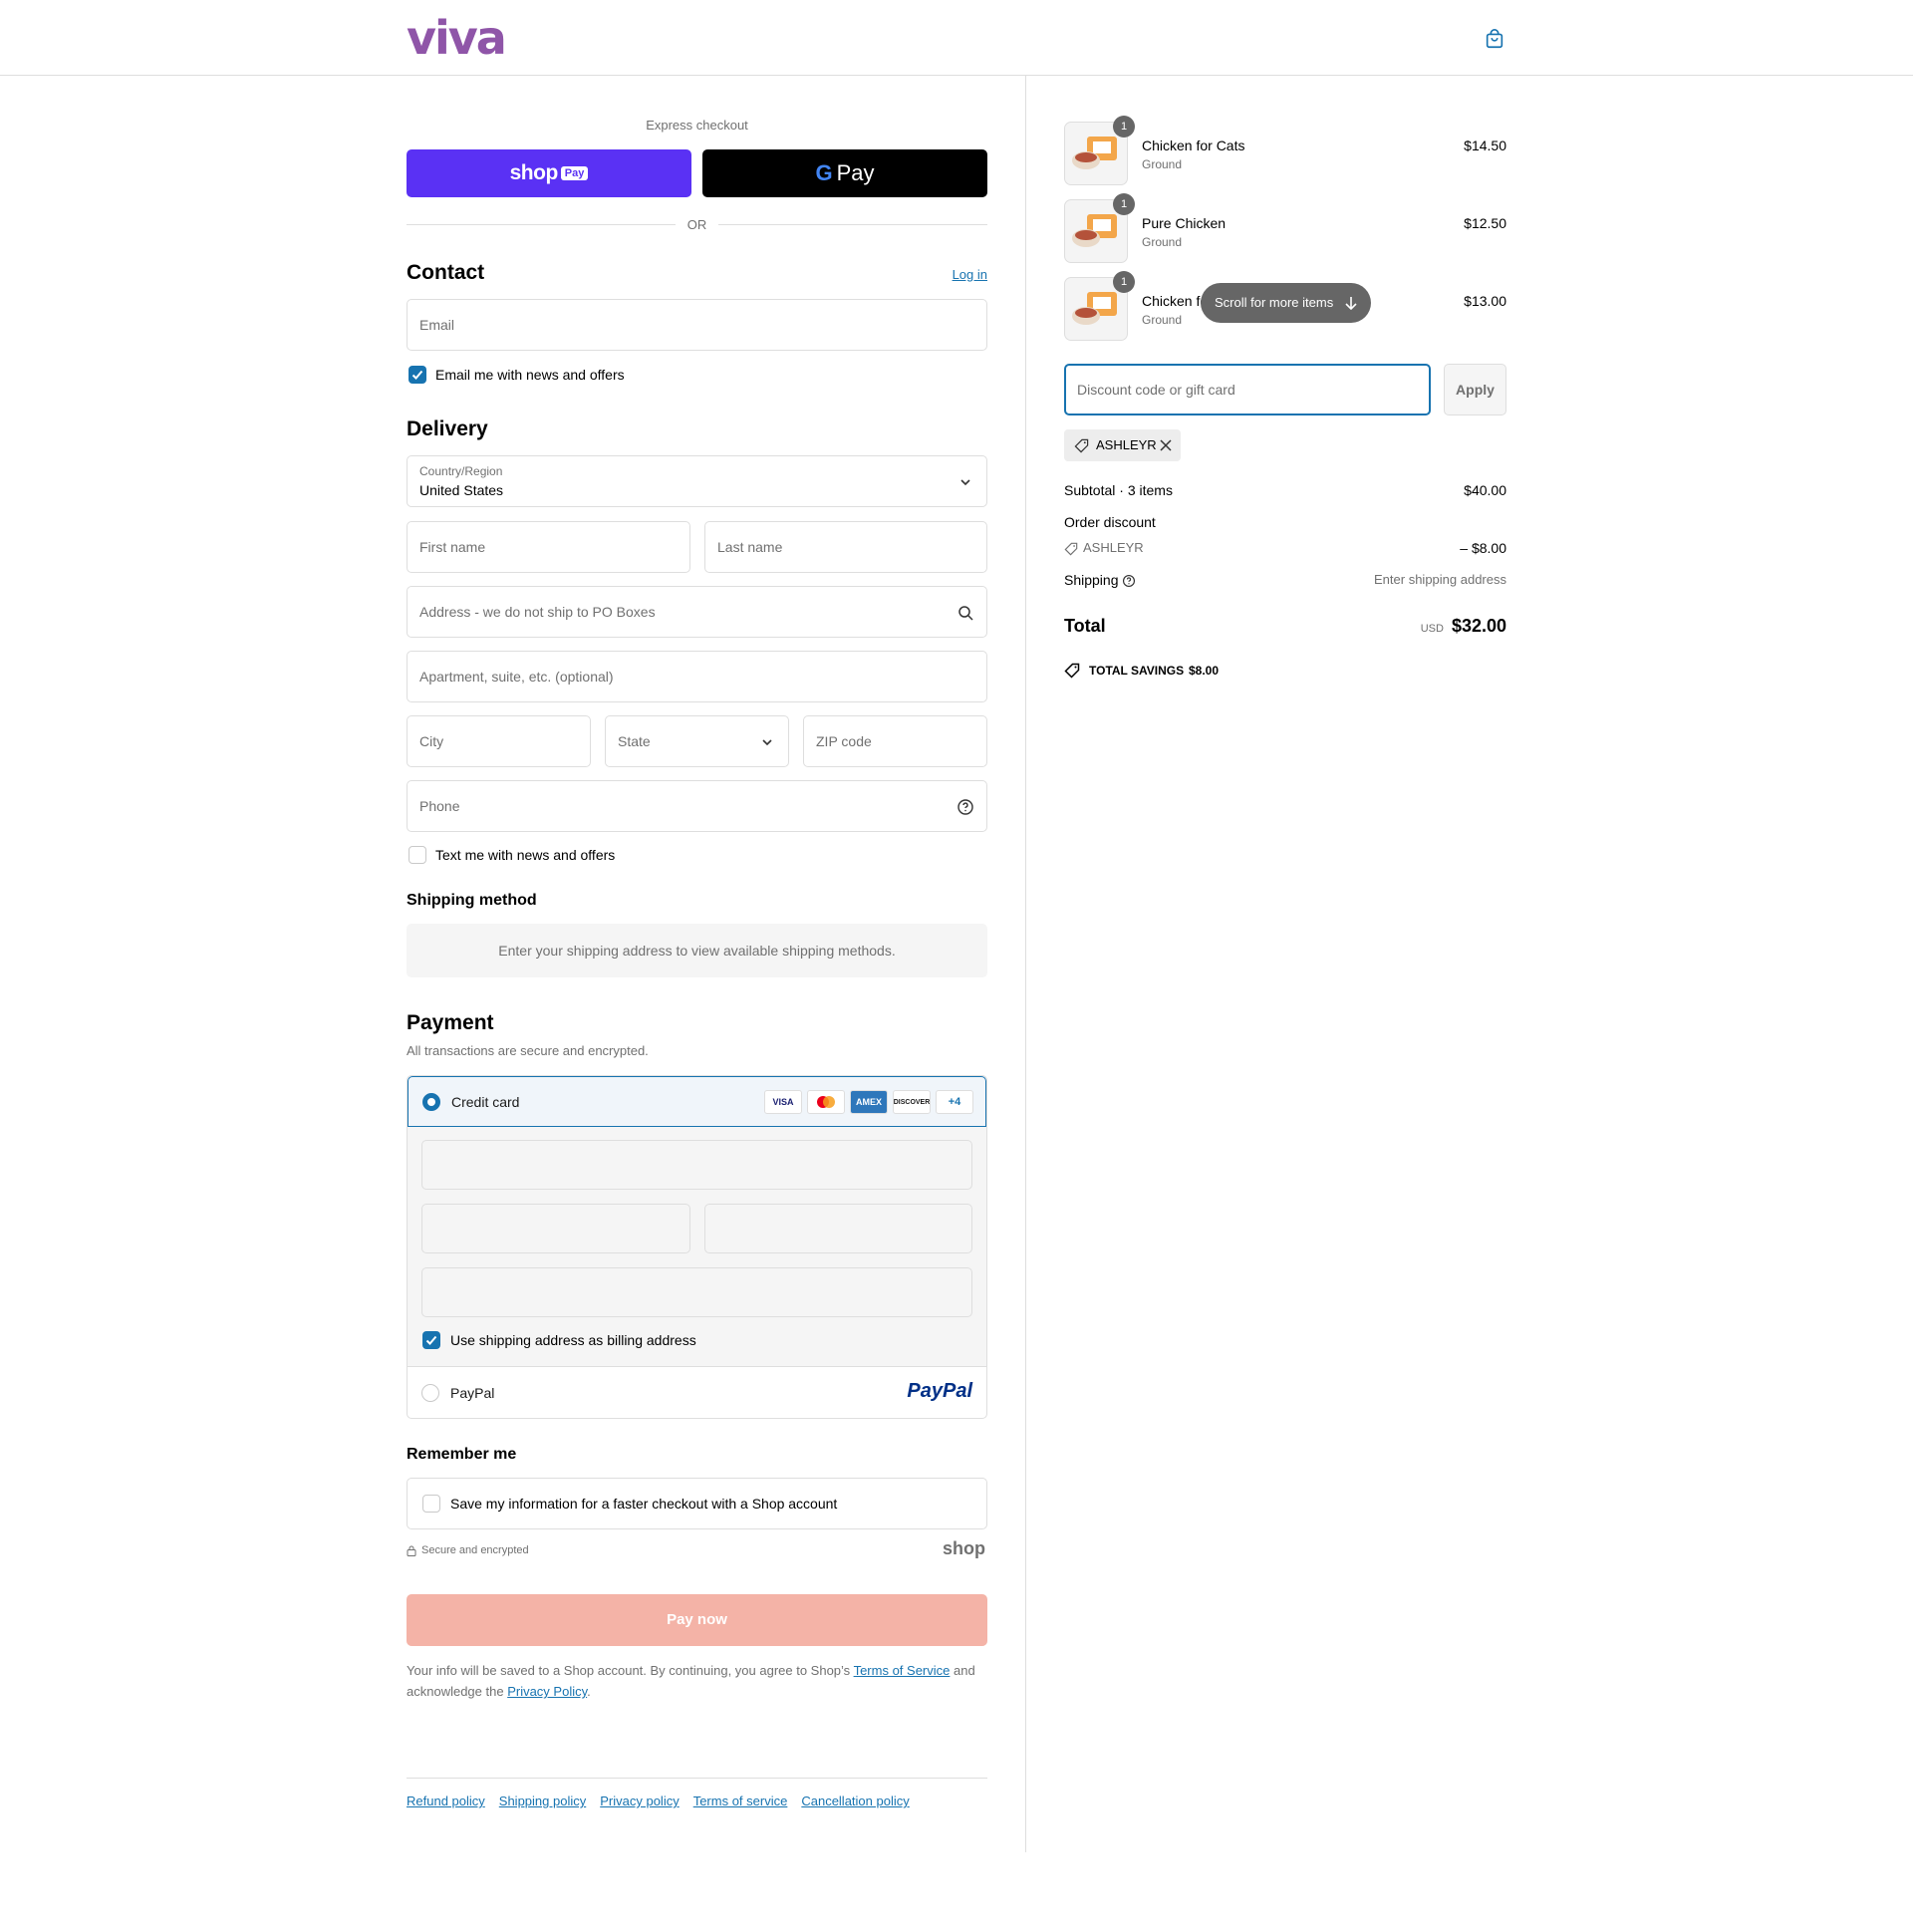 The height and width of the screenshot is (1932, 1913). I want to click on state-select: State, so click(697, 741).